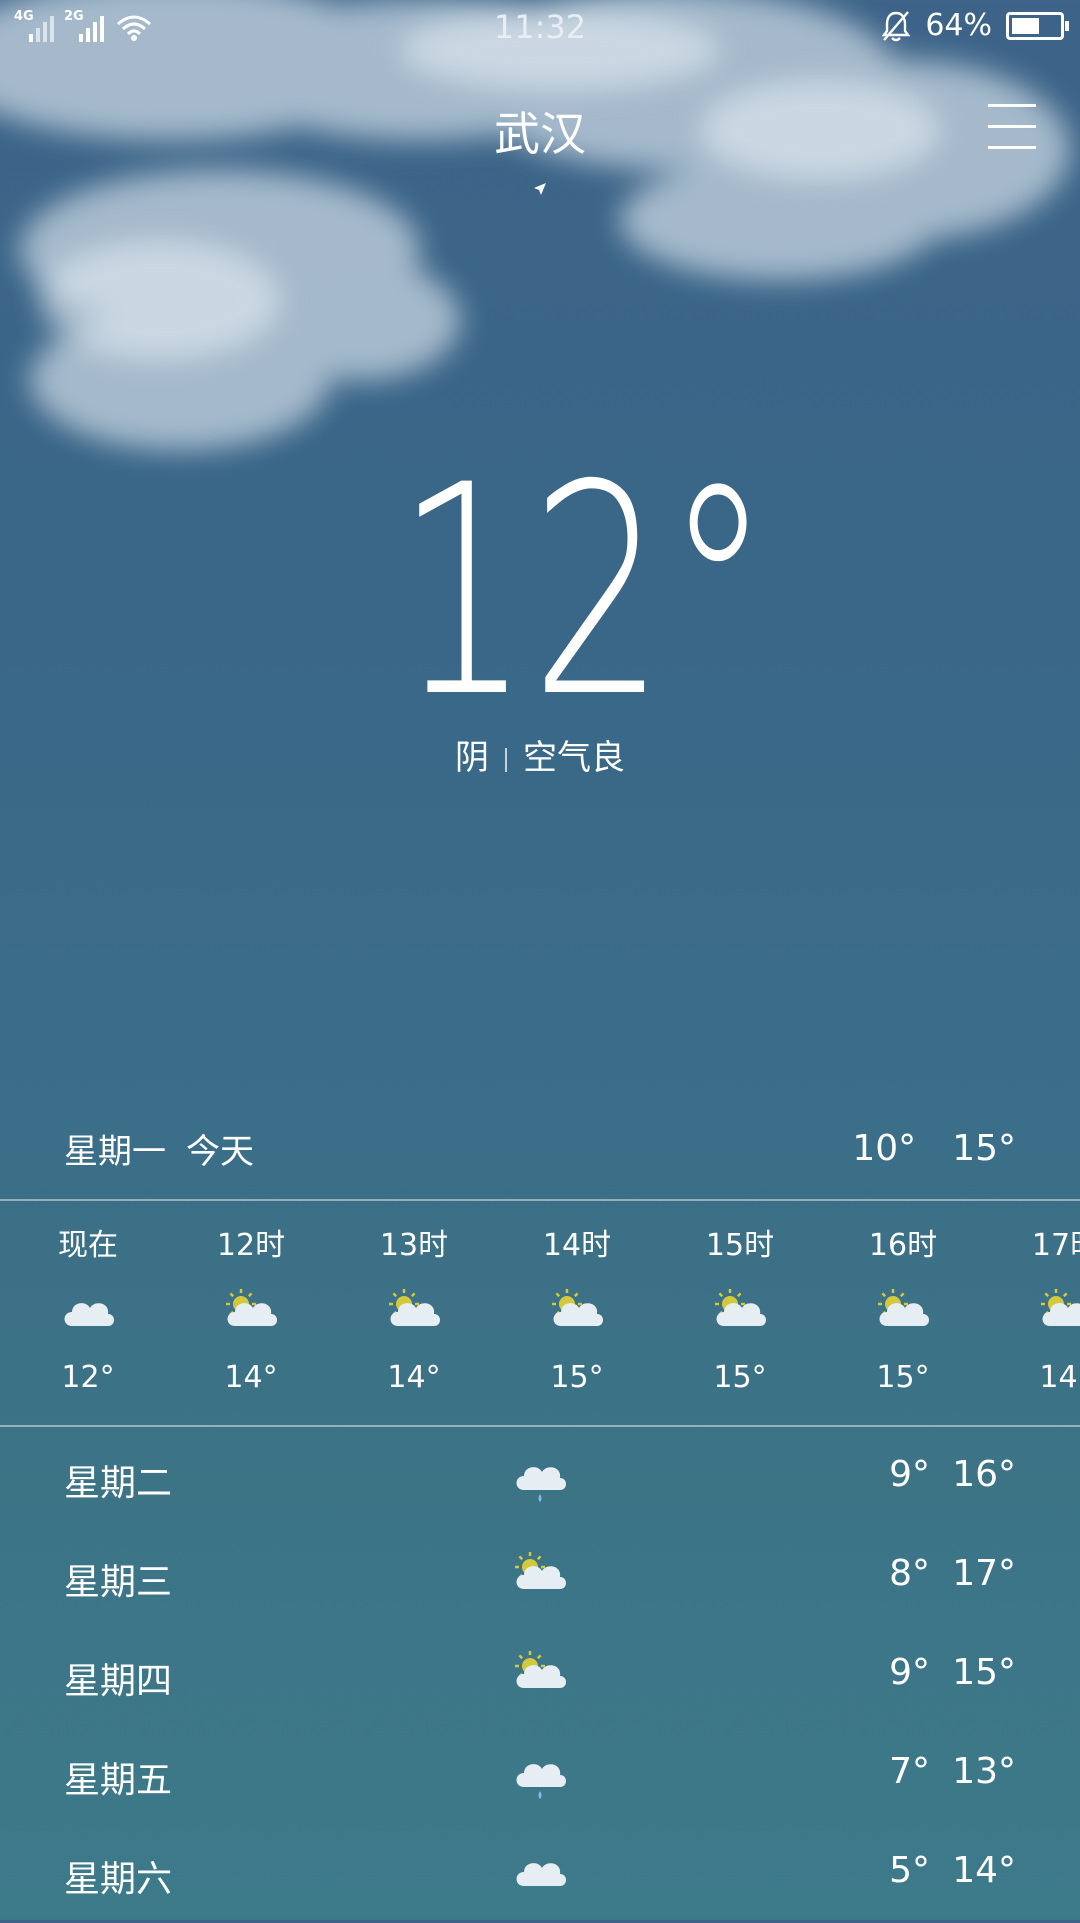 This screenshot has width=1080, height=1923. I want to click on alarm-off-icon, so click(896, 25).